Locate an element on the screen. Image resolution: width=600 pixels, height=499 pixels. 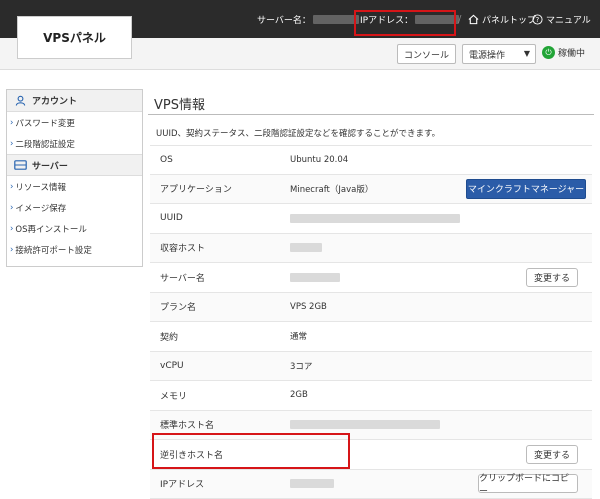
copy-label: クリップボードにコピー is located at coordinates (528, 484).